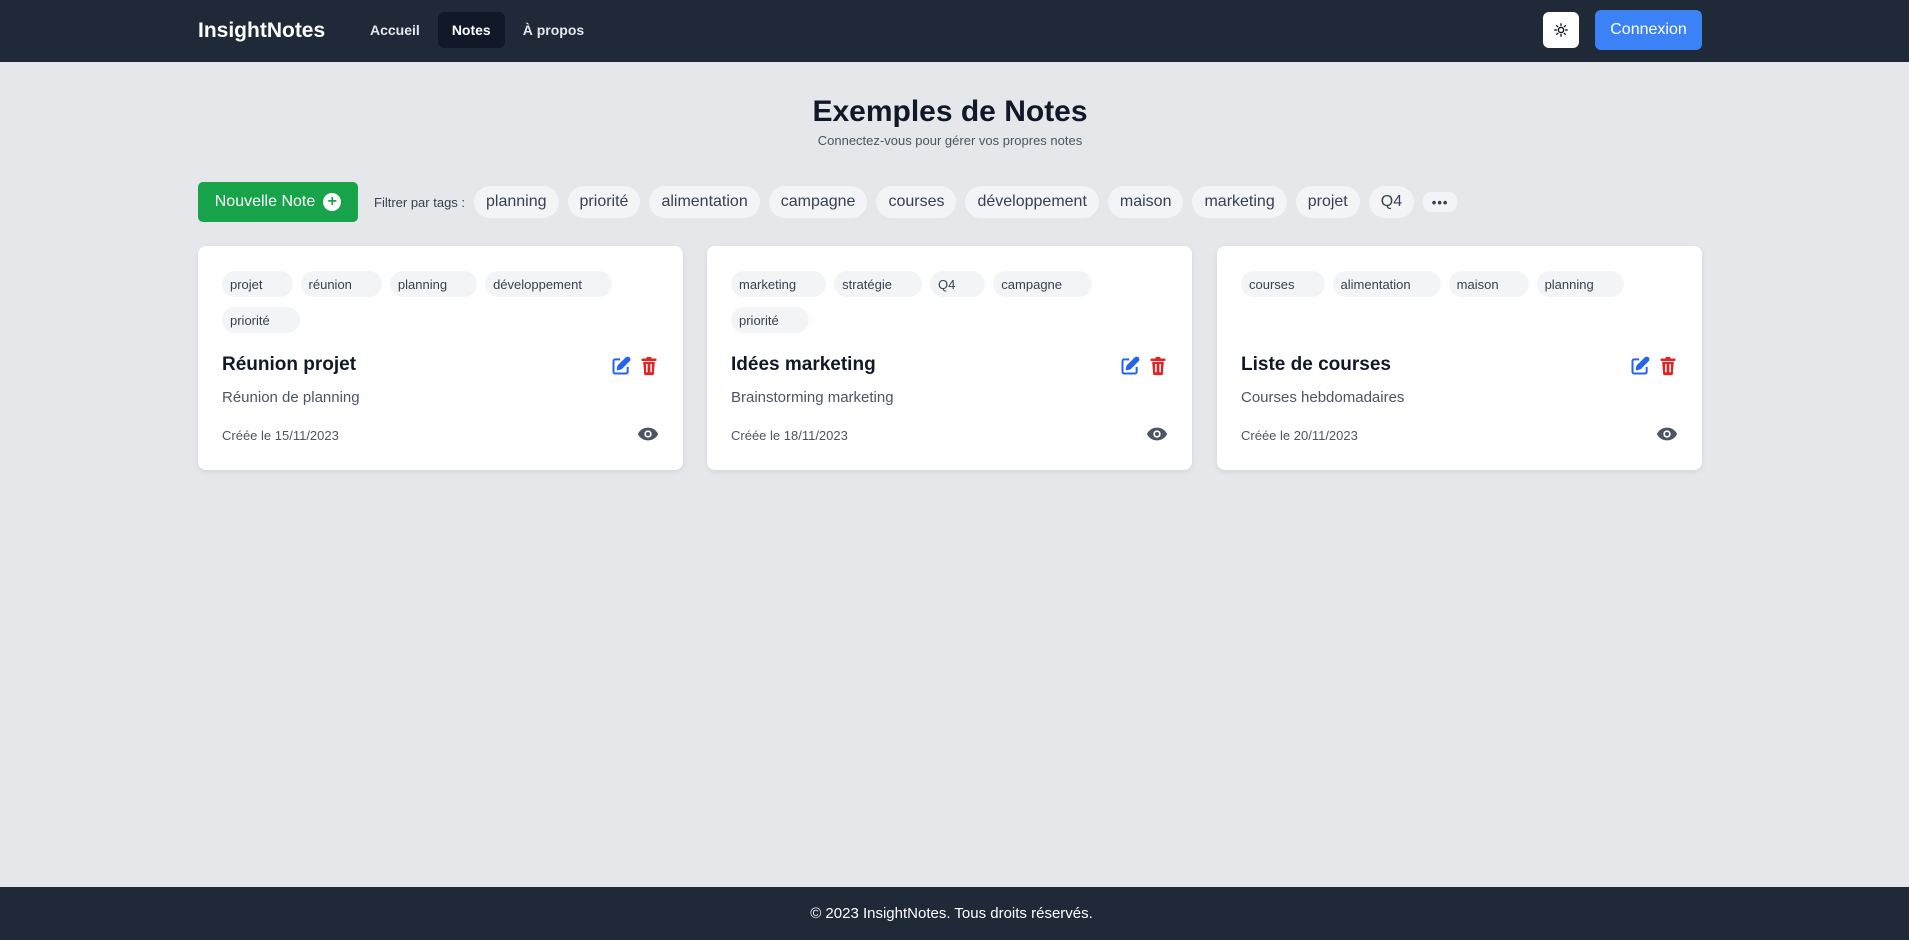 The image size is (1909, 940). Describe the element at coordinates (1327, 202) in the screenshot. I see `filter-tag-projet: projet` at that location.